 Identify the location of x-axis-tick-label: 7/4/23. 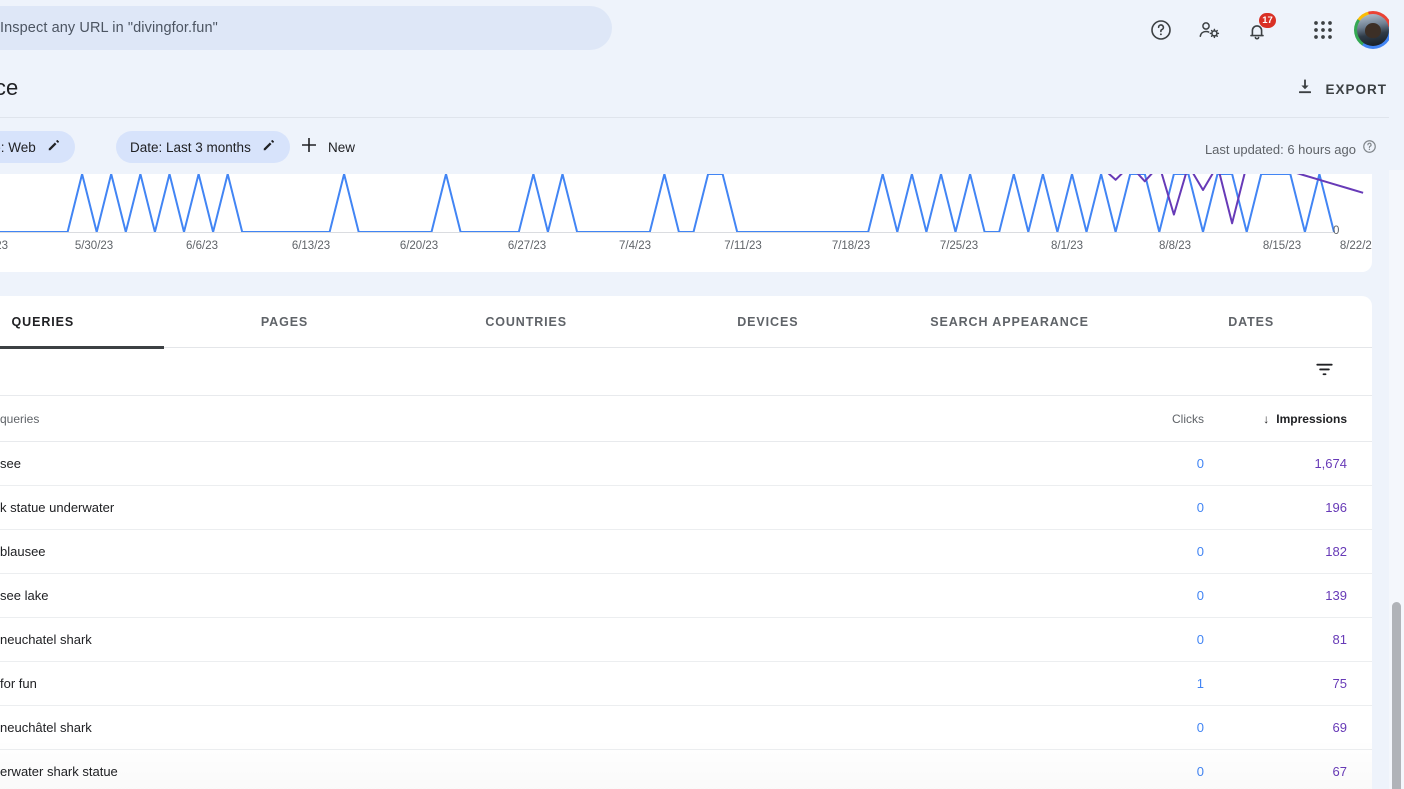
(635, 246).